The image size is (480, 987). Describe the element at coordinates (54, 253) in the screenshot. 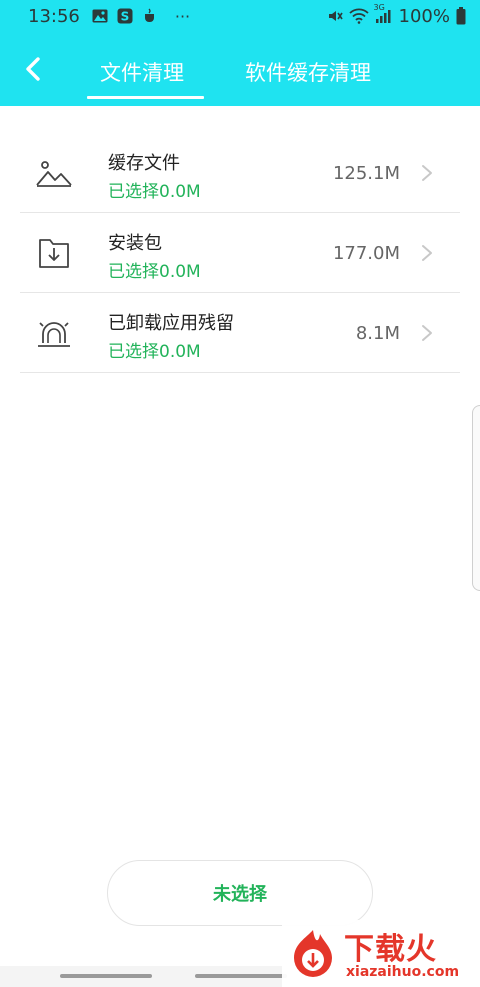

I see `download-box-icon` at that location.